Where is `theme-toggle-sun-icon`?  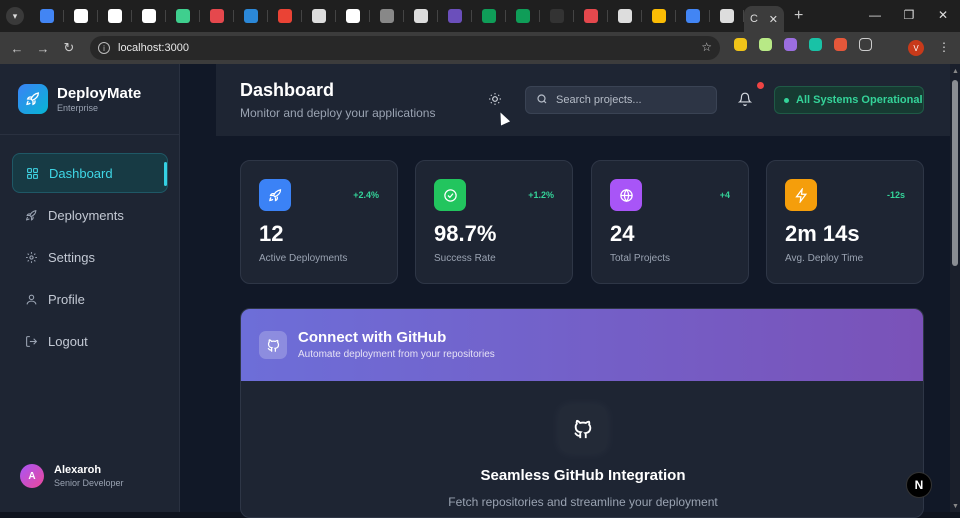
theme-toggle-sun-icon is located at coordinates (495, 100).